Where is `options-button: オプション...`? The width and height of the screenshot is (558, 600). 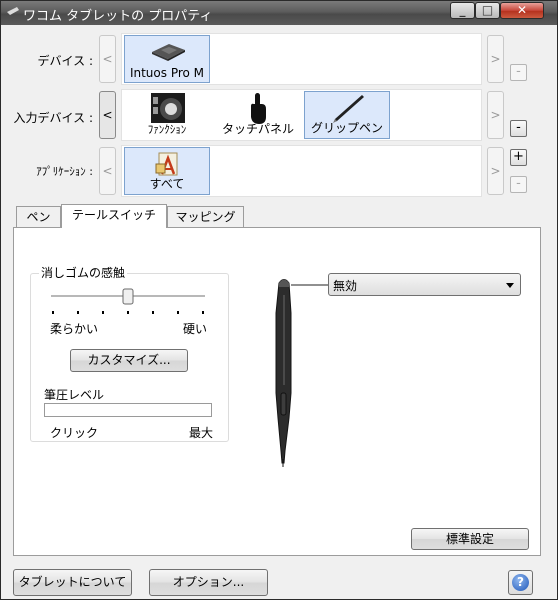 options-button: オプション... is located at coordinates (208, 582).